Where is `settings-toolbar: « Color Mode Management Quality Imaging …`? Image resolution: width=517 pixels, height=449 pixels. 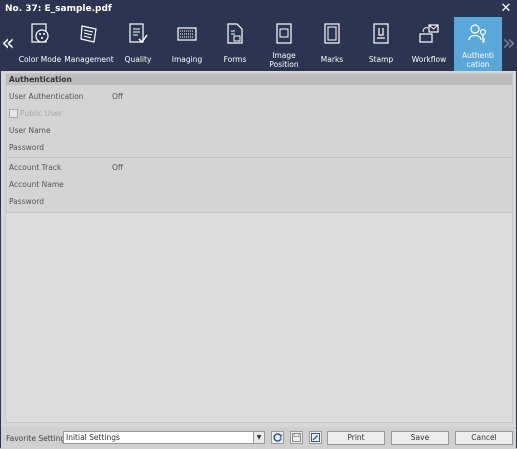 settings-toolbar: « Color Mode Management Quality Imaging … is located at coordinates (258, 44).